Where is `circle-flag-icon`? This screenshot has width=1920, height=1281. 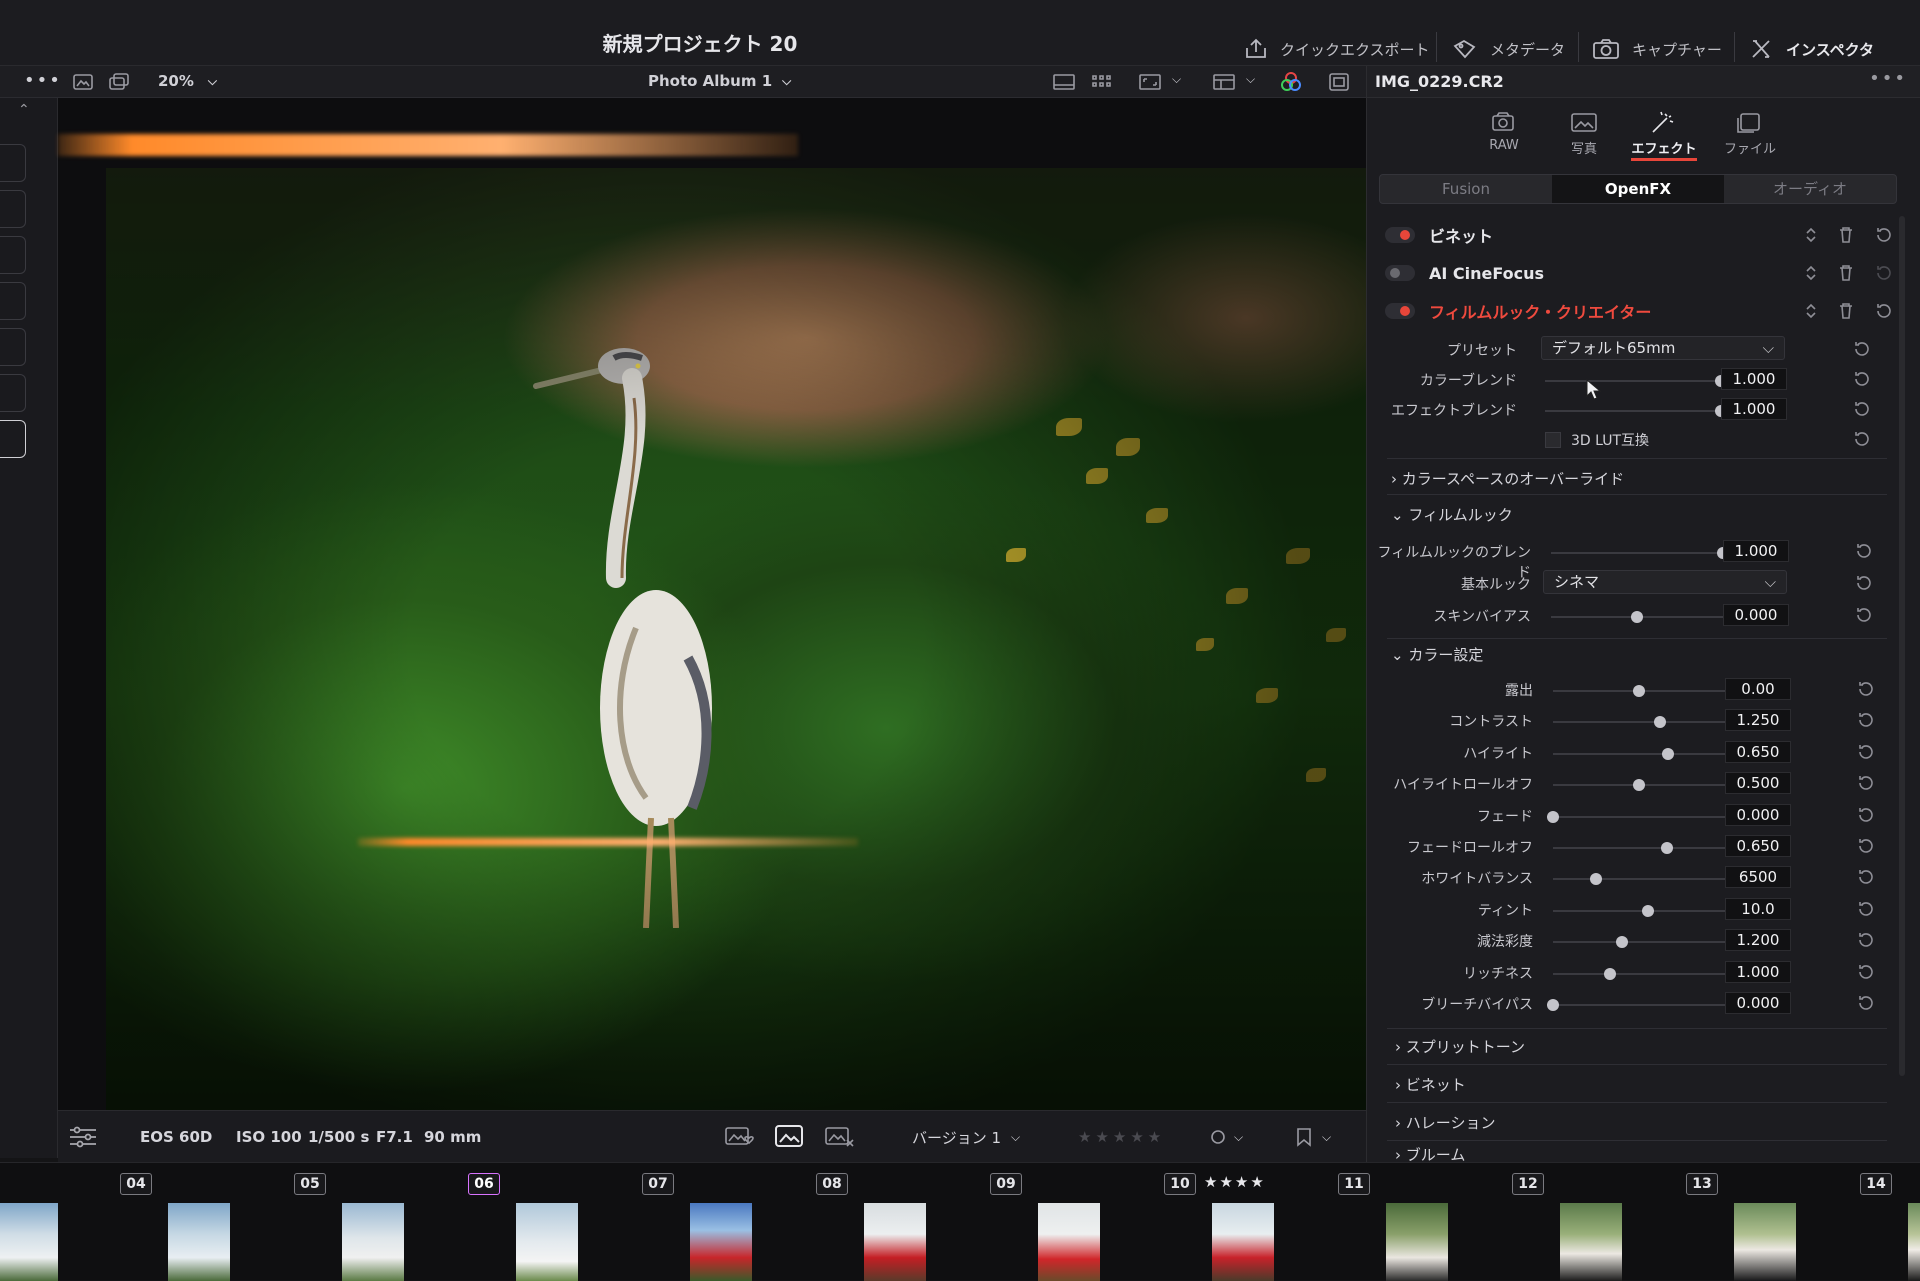 circle-flag-icon is located at coordinates (1218, 1137).